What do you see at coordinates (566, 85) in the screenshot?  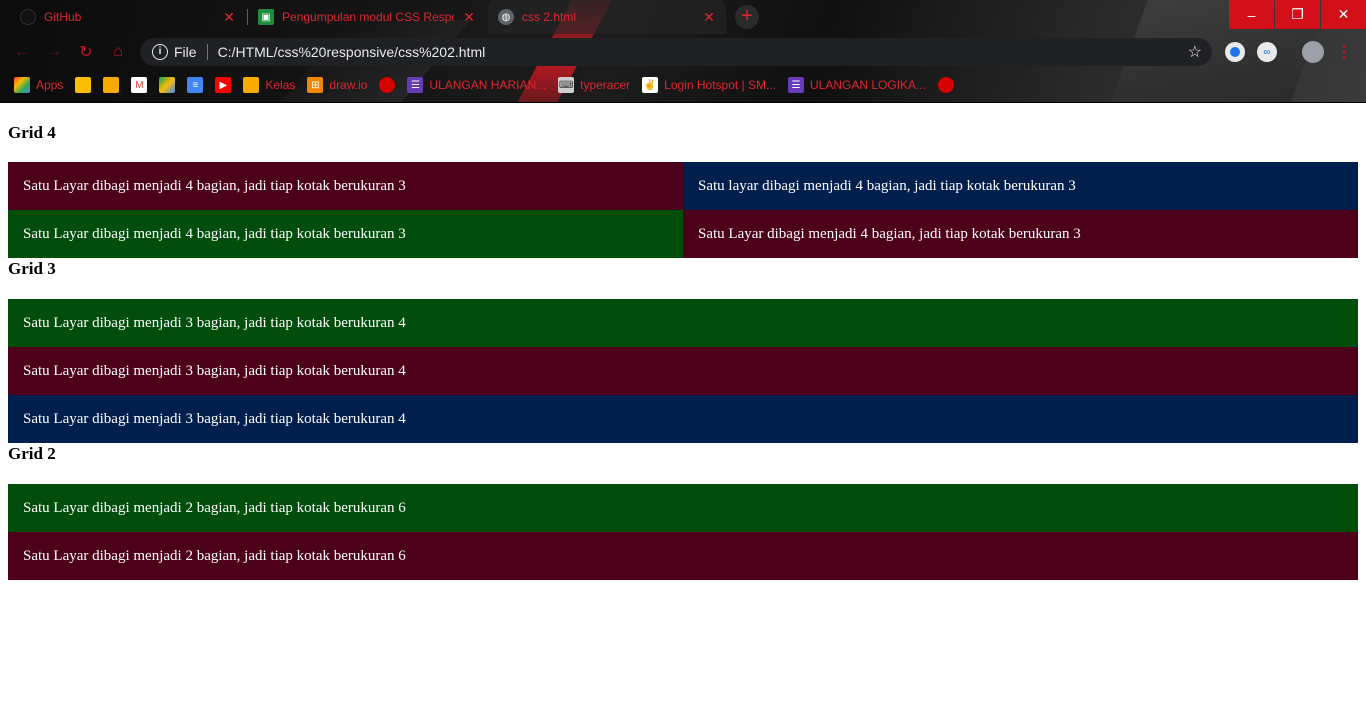 I see `typeracer-icon: ⌨` at bounding box center [566, 85].